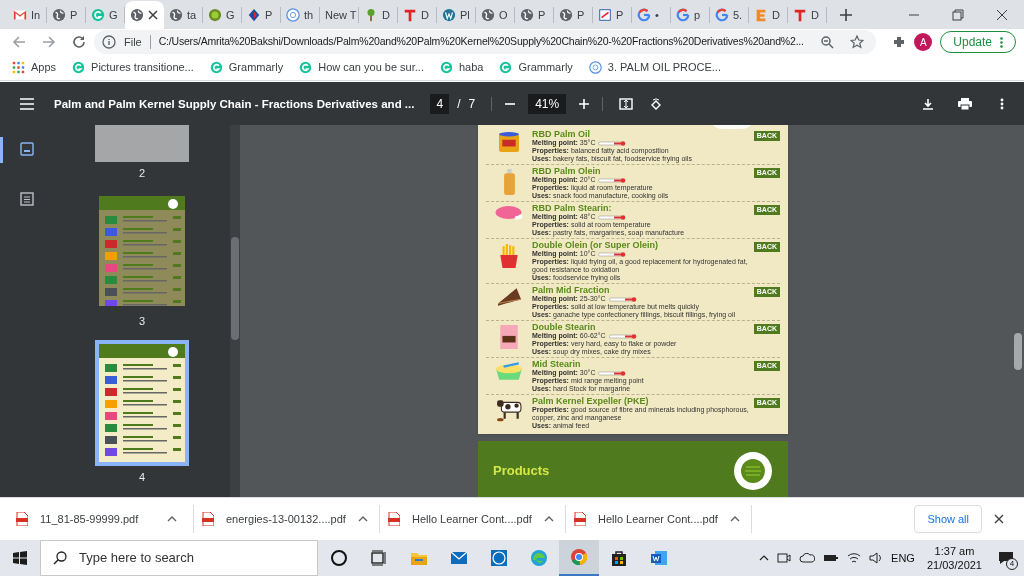  What do you see at coordinates (89, 519) in the screenshot?
I see `file-name: 11_81-85-99999.pdf` at bounding box center [89, 519].